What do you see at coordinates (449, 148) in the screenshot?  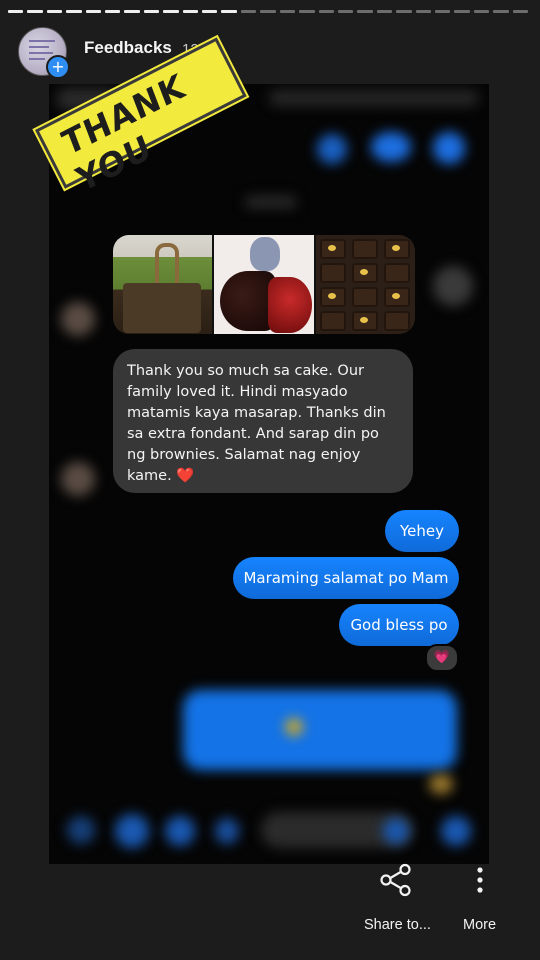 I see `blurred-info-icon` at bounding box center [449, 148].